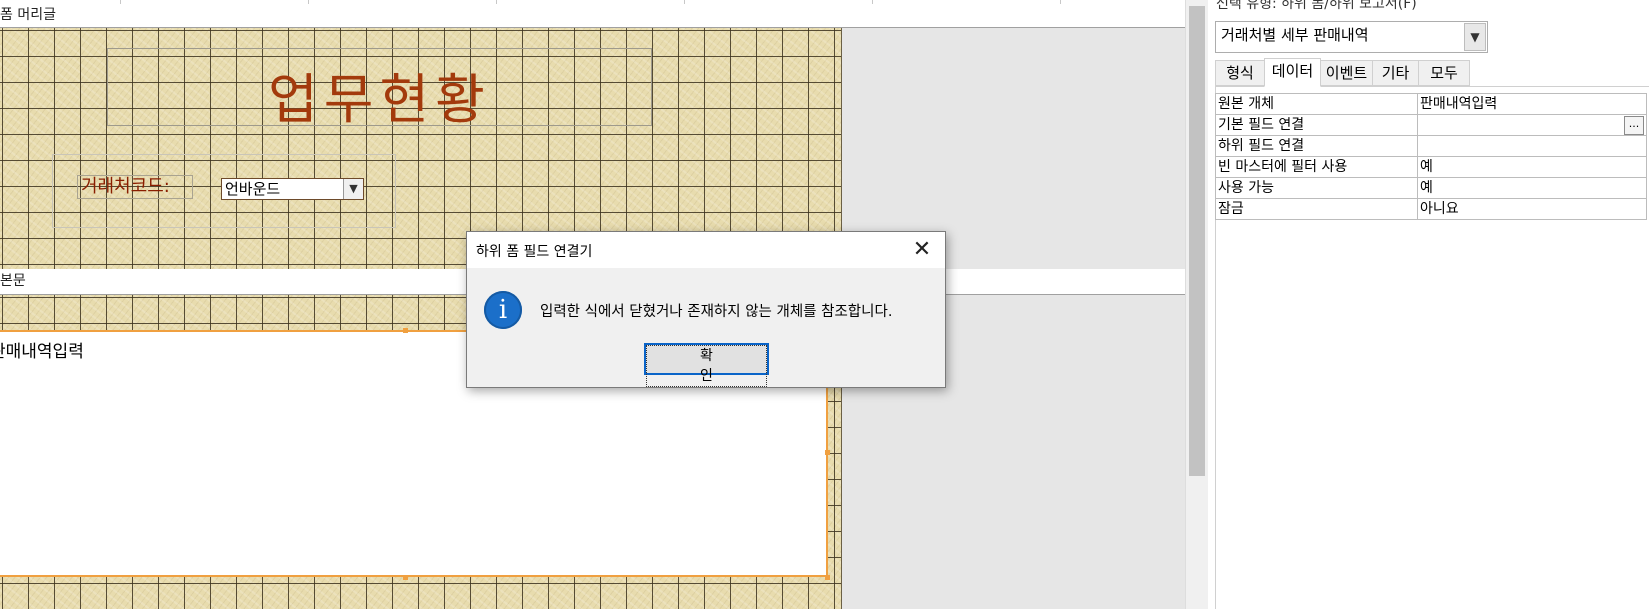 The image size is (1649, 609). What do you see at coordinates (592, 16) in the screenshot?
I see `form-header-section-bar: 폼 머리글` at bounding box center [592, 16].